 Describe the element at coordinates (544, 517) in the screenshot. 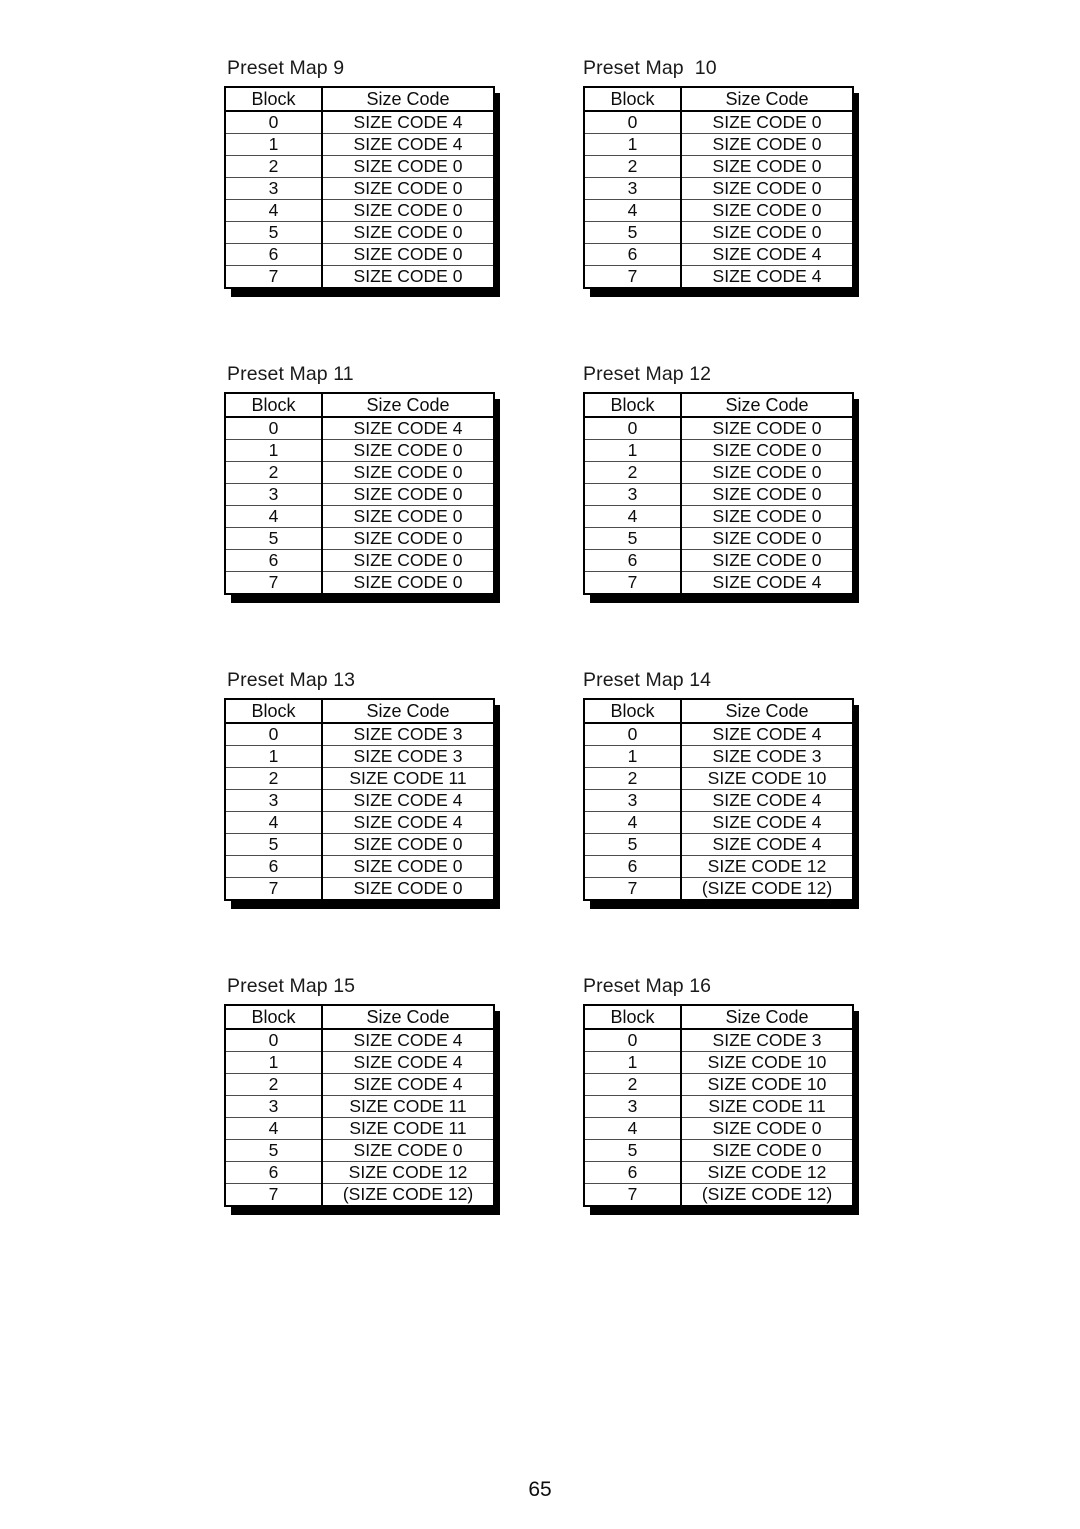

I see `preset-map-row: Preset Map 11 Block Size Code 0 SIZE CODE` at that location.